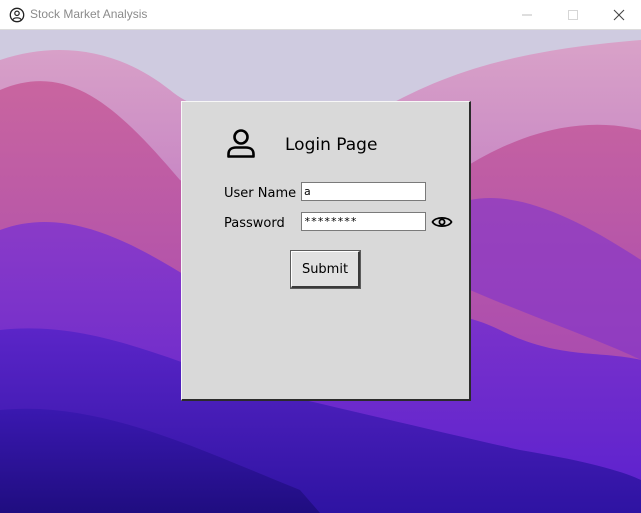 The height and width of the screenshot is (513, 641). What do you see at coordinates (241, 143) in the screenshot?
I see `user-icon` at bounding box center [241, 143].